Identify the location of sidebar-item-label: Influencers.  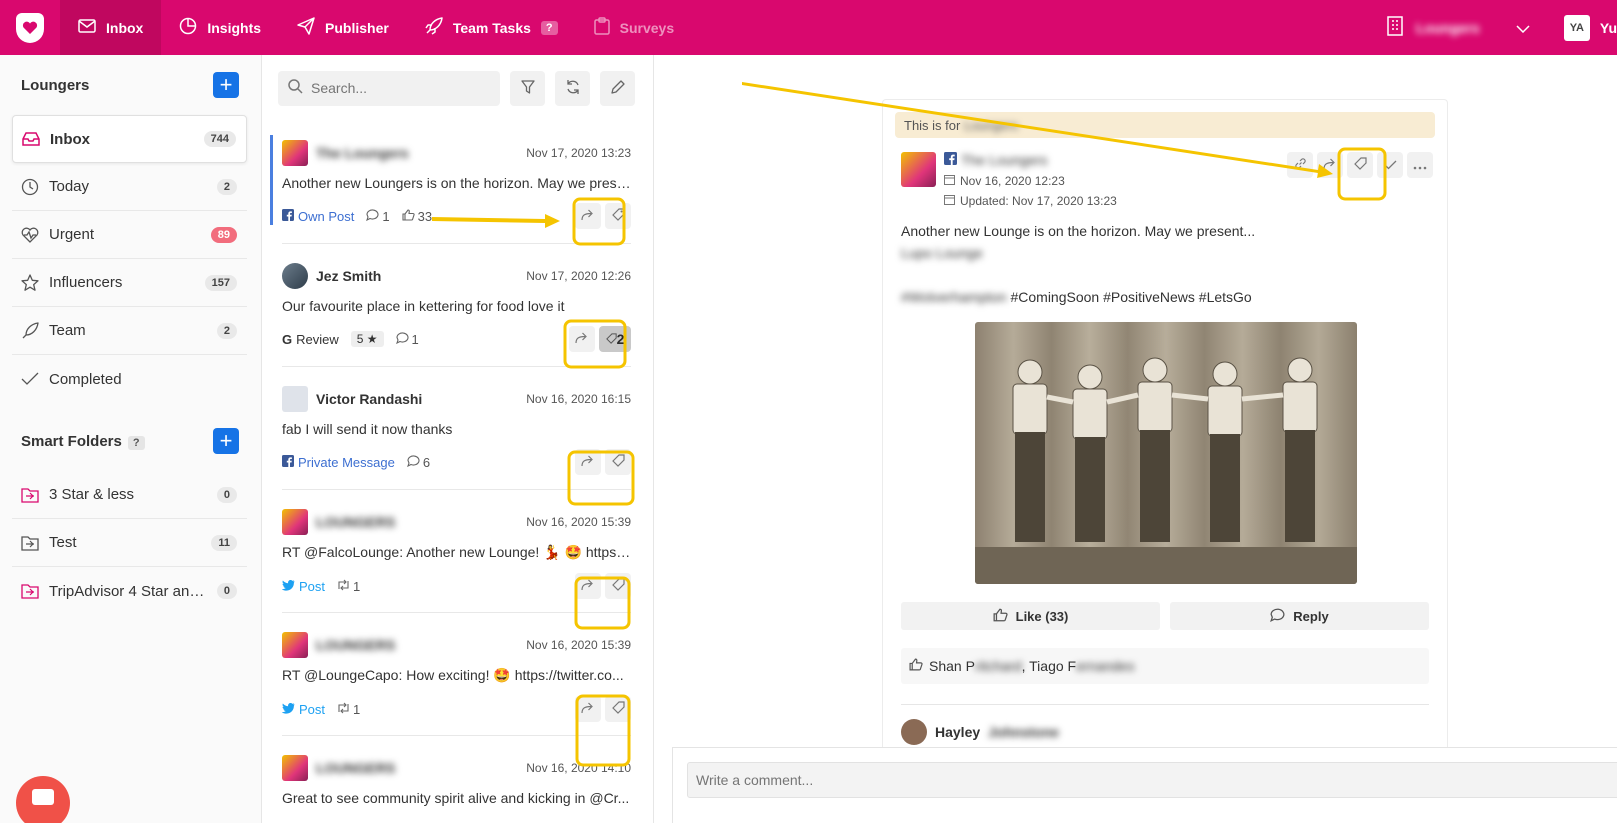
(86, 282).